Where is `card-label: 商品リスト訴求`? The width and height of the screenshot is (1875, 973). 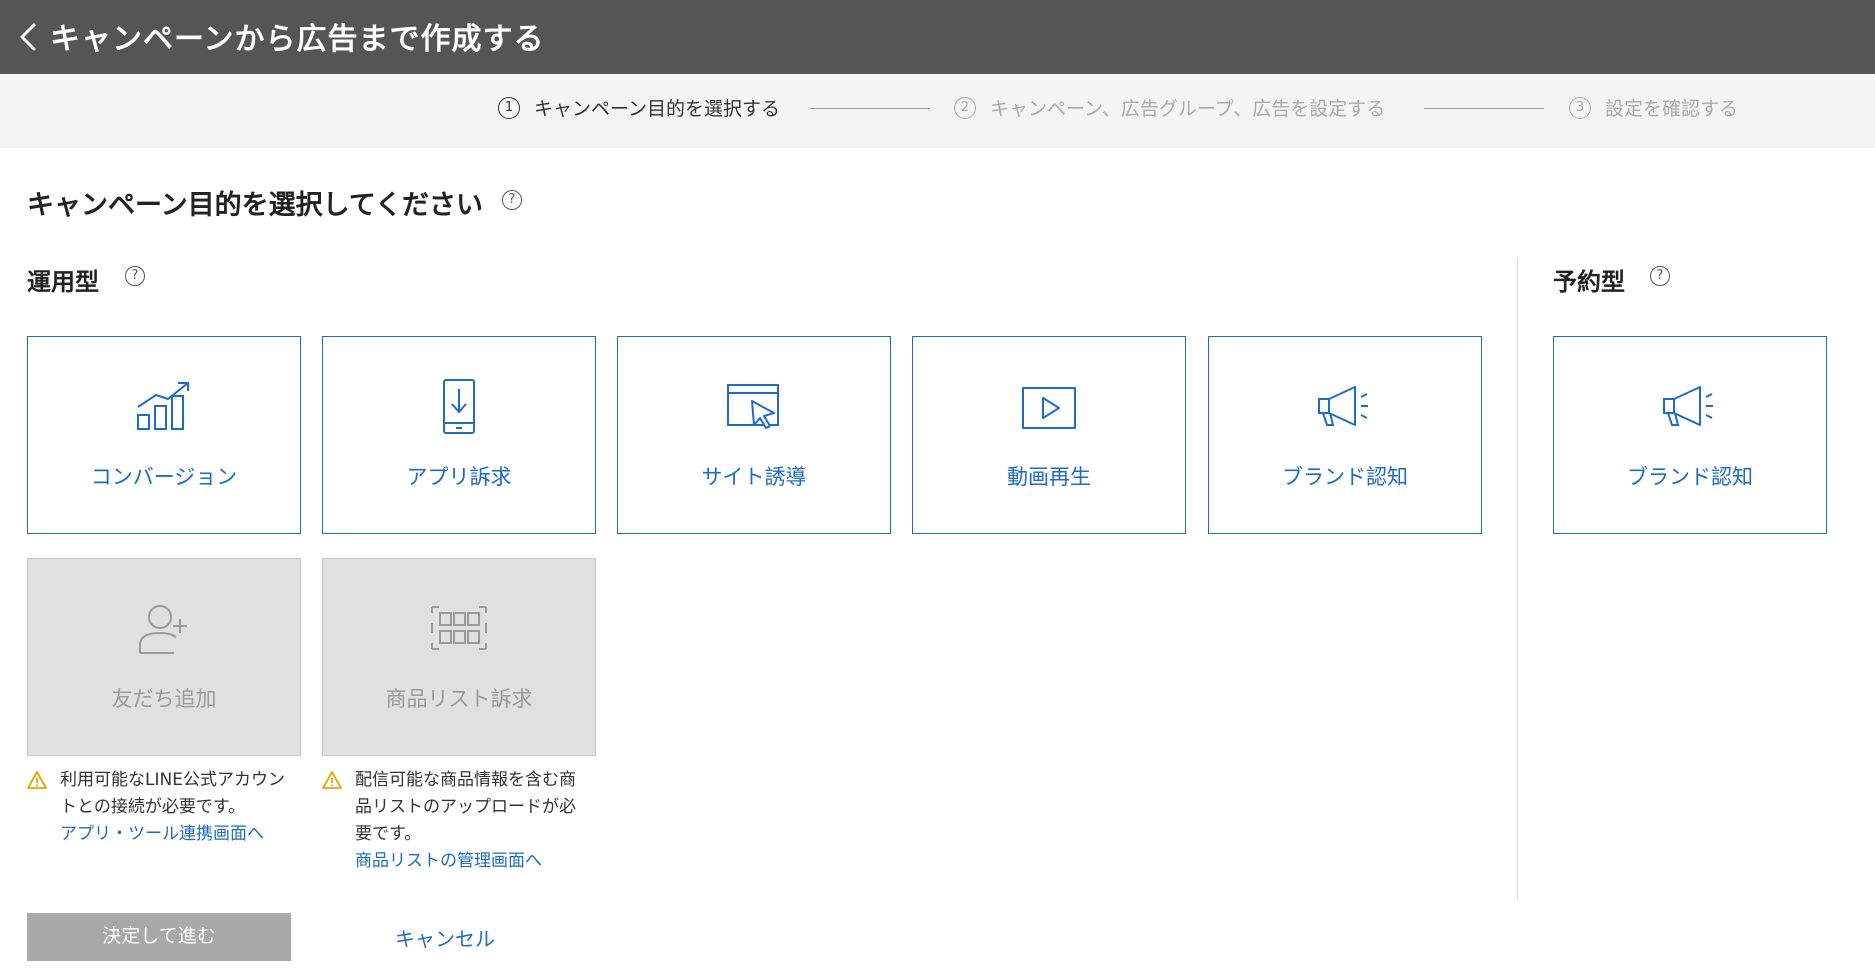 card-label: 商品リスト訴求 is located at coordinates (459, 699).